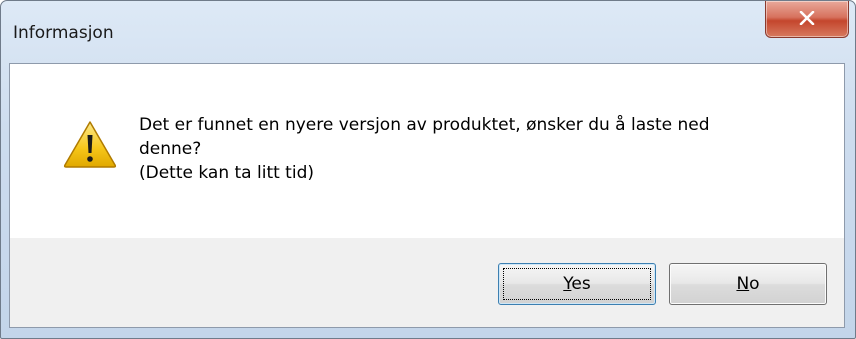  I want to click on message-line: denne?, so click(170, 149).